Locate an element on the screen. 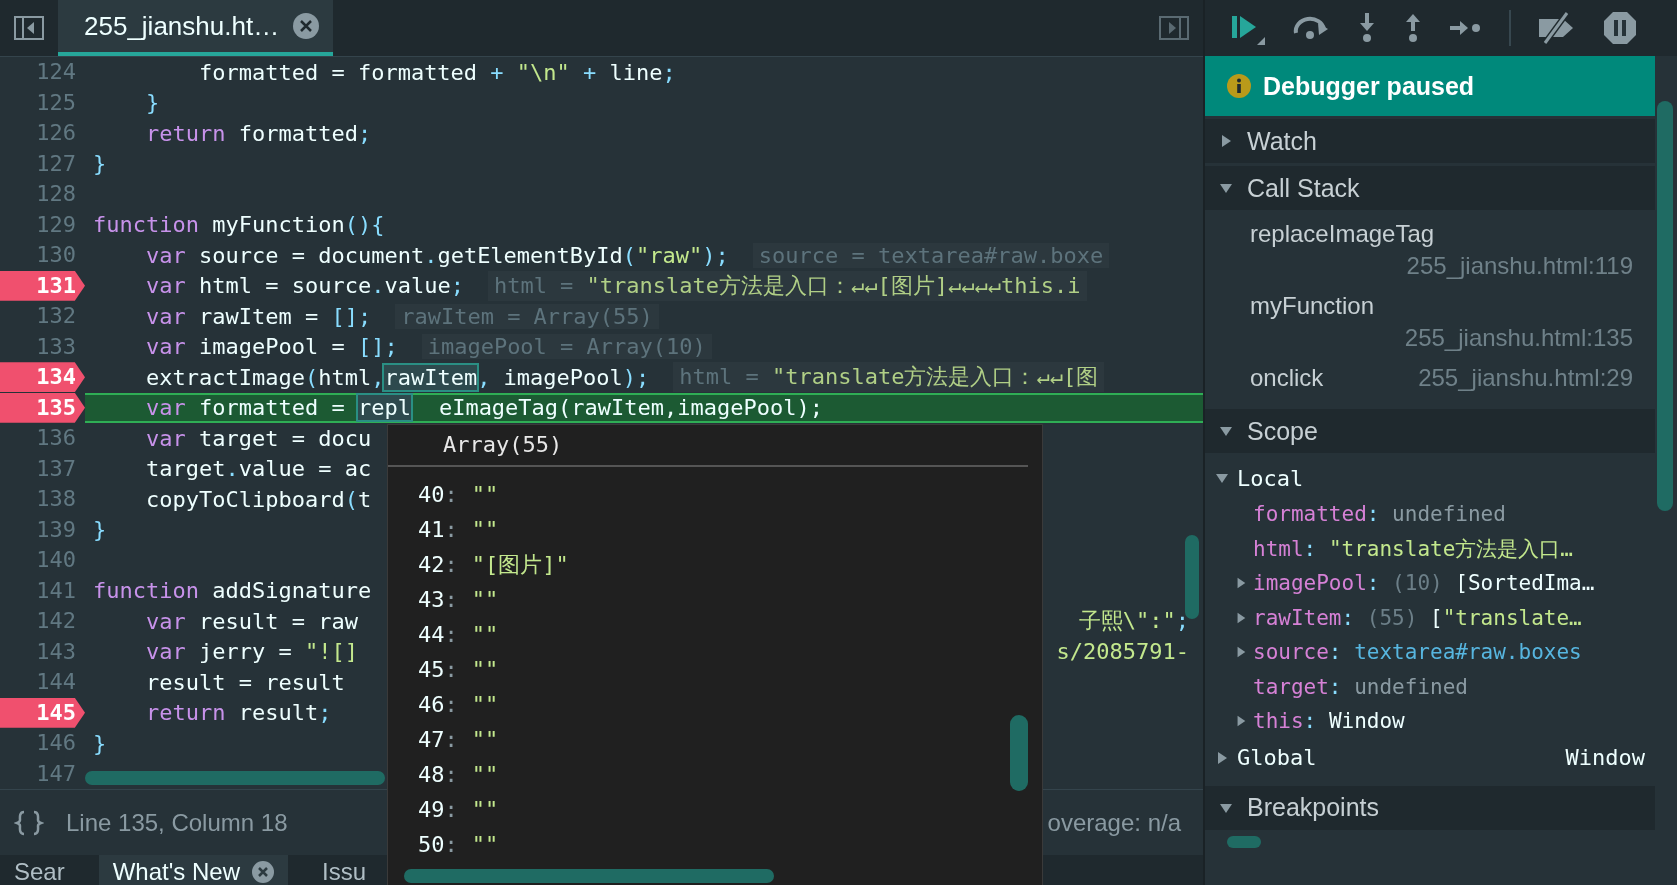  code-text: copyToClipboard(t is located at coordinates (258, 499).